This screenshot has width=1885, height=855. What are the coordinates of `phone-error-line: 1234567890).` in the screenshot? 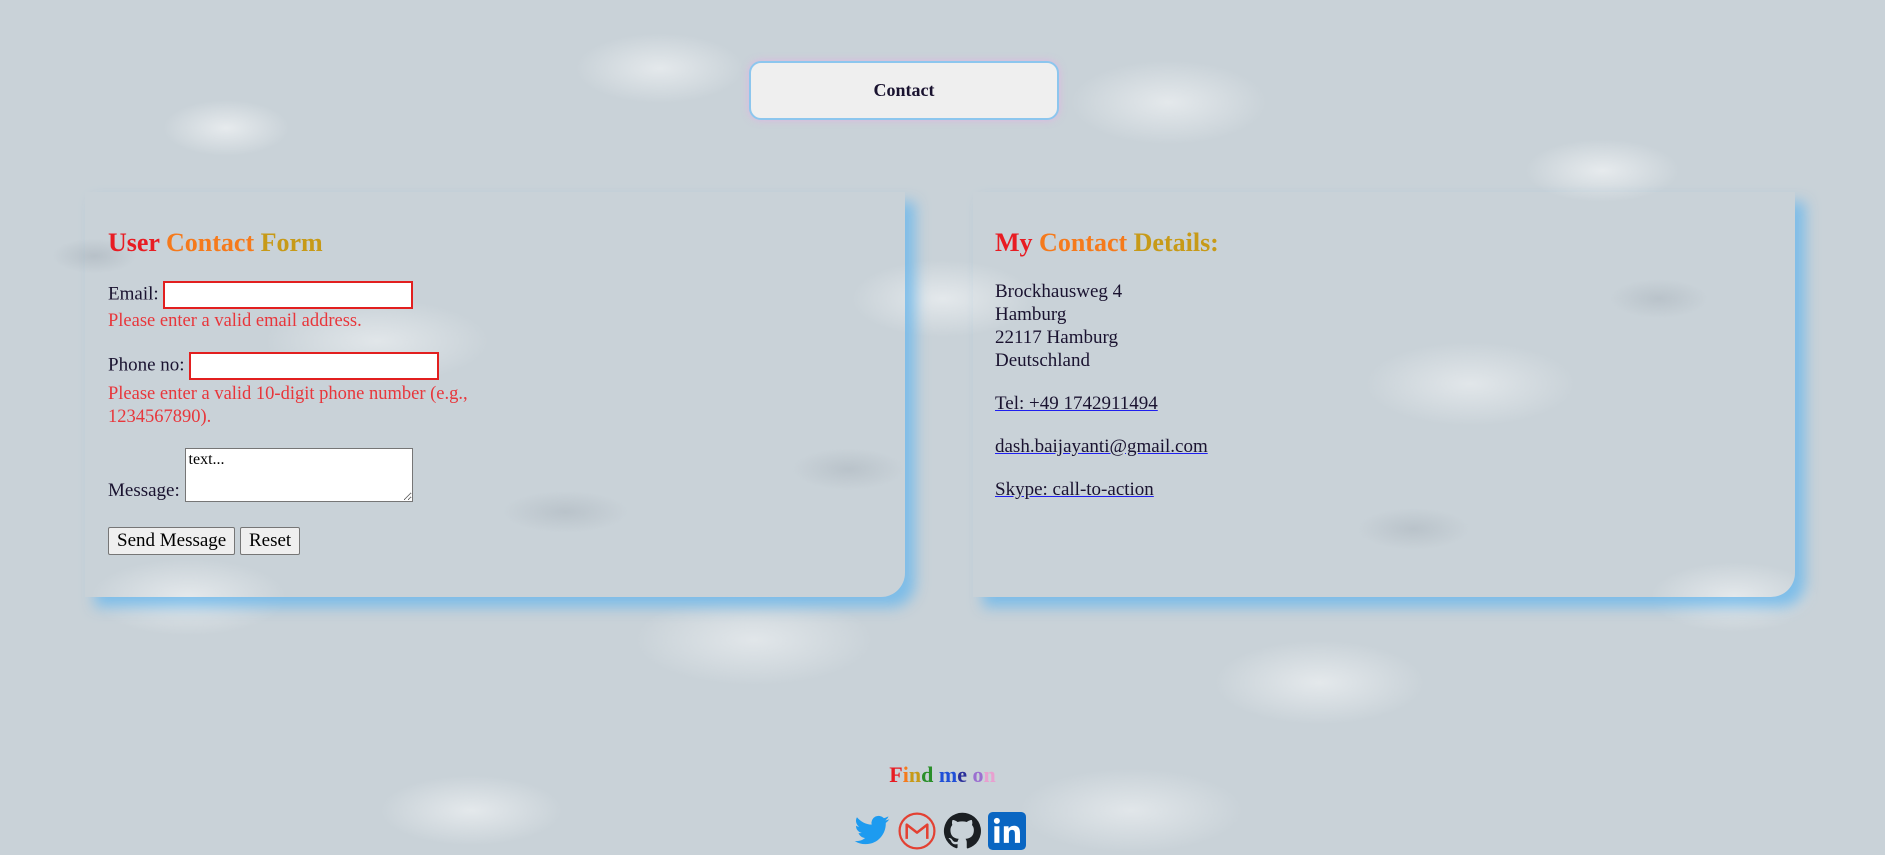 It's located at (160, 417).